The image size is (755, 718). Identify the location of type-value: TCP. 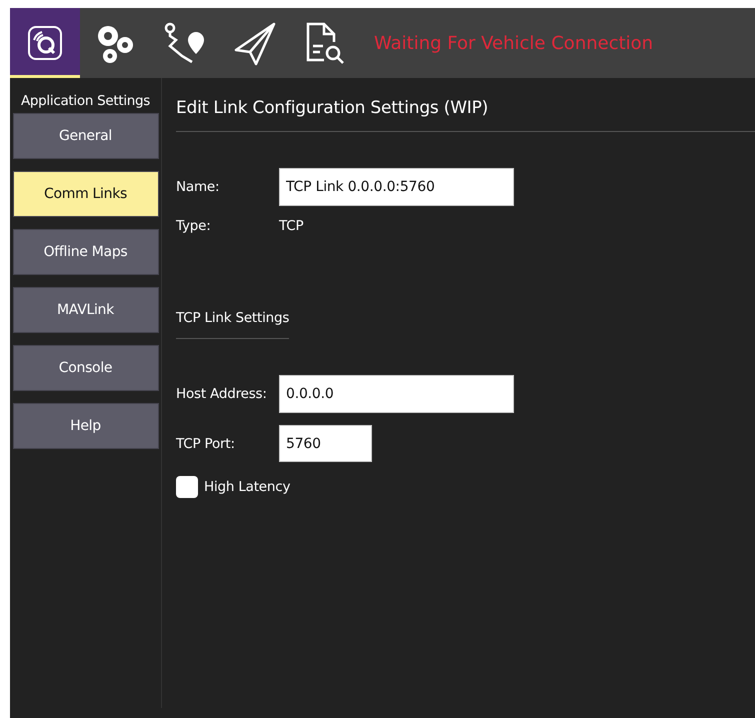
(291, 226).